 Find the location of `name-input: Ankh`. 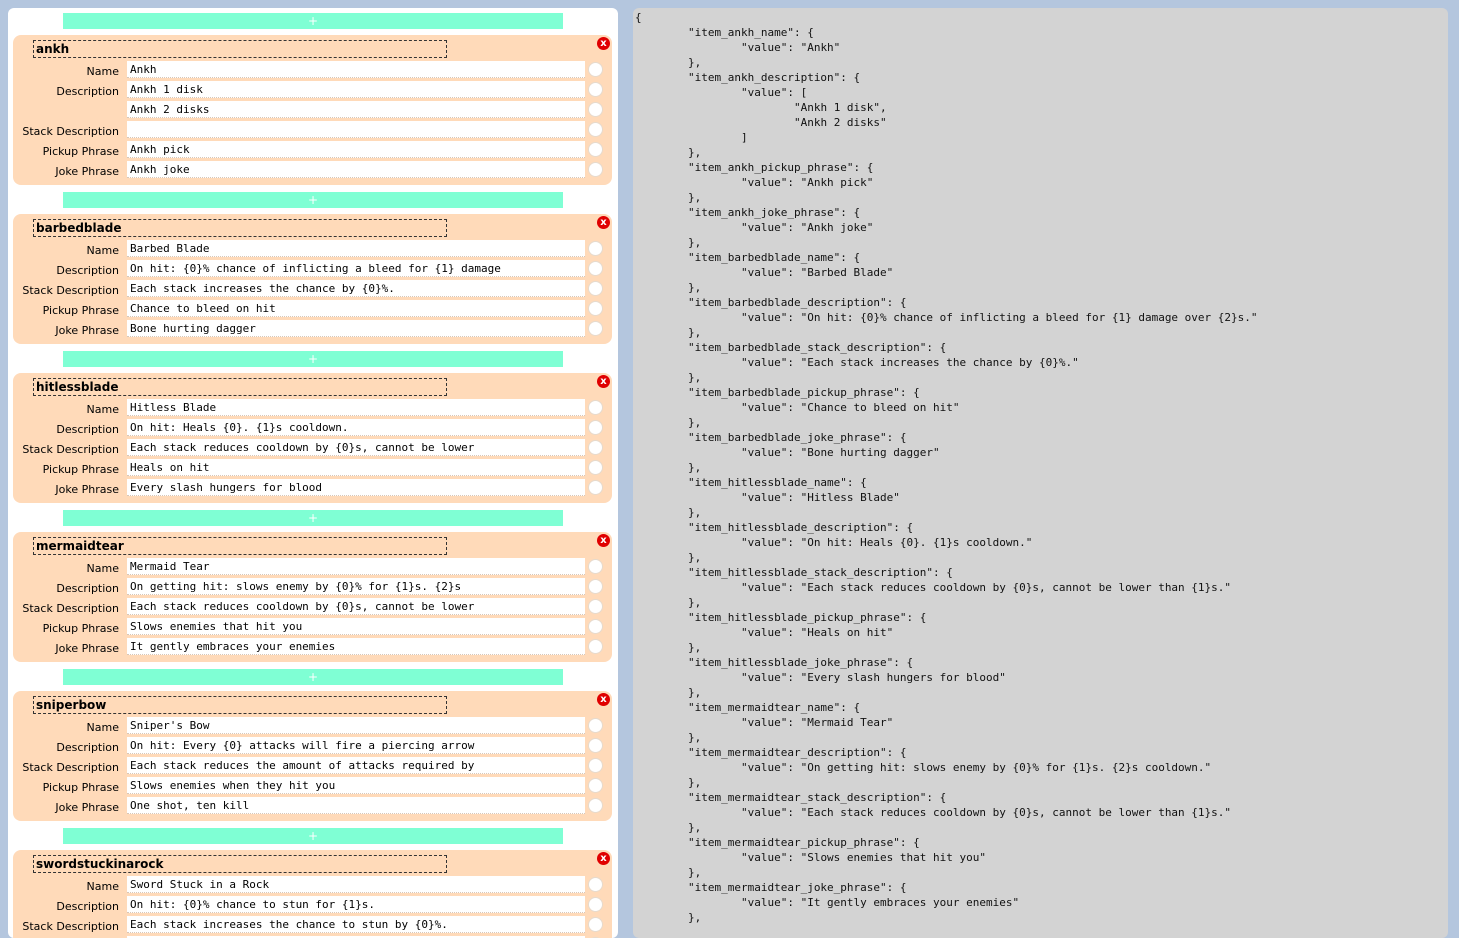

name-input: Ankh is located at coordinates (356, 69).